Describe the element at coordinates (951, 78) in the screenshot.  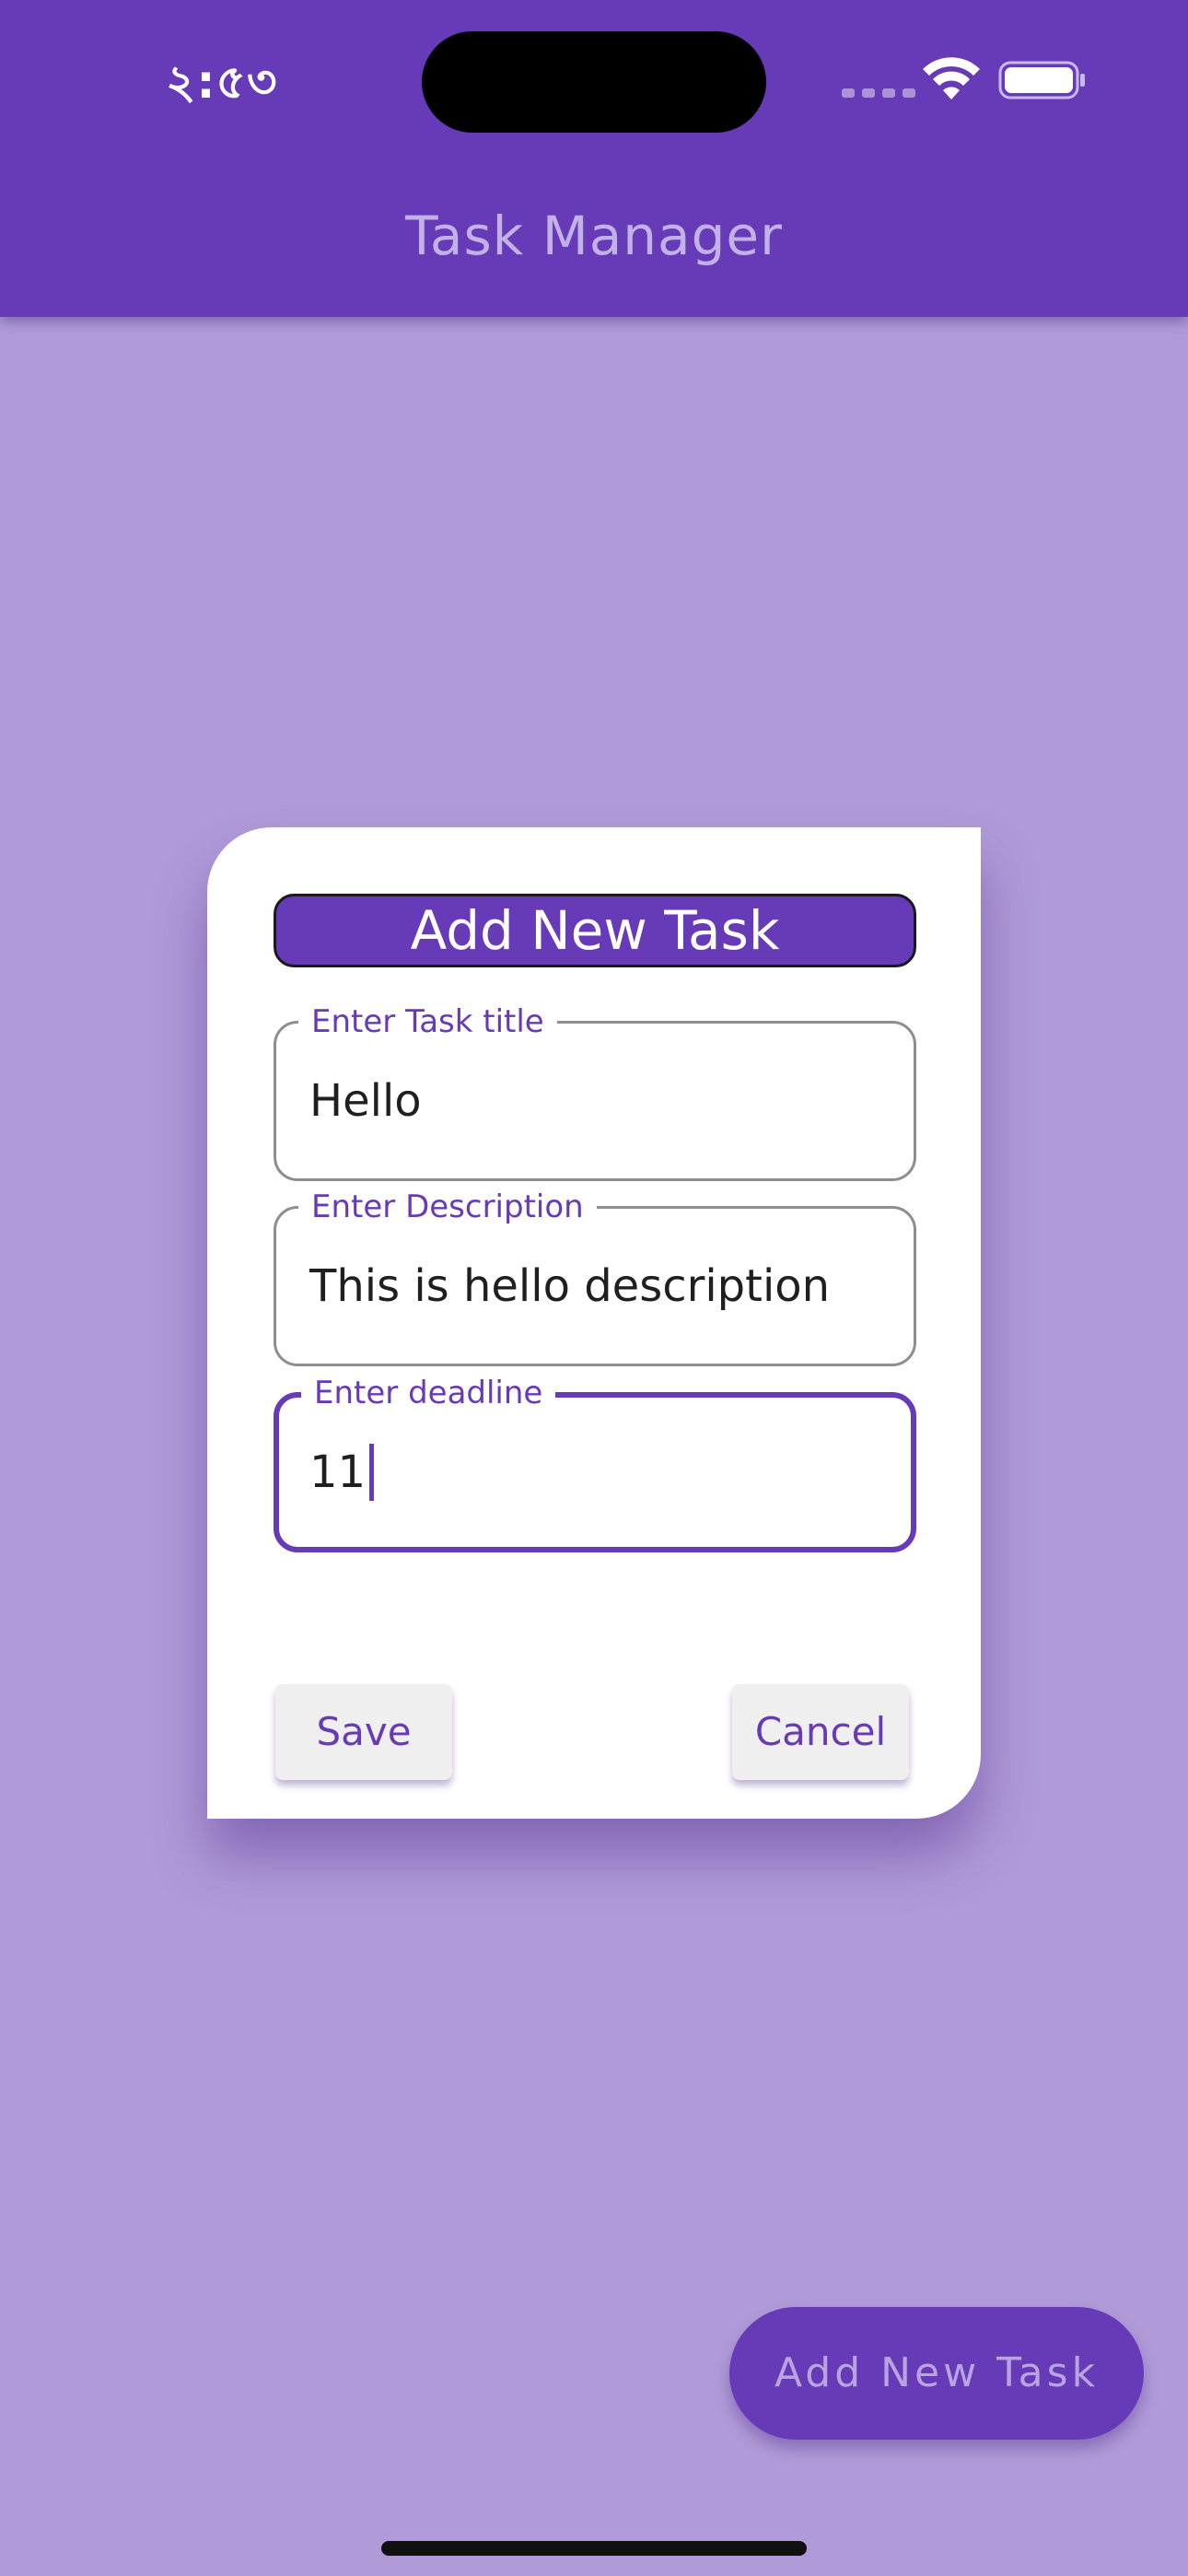
I see `wifi-icon` at that location.